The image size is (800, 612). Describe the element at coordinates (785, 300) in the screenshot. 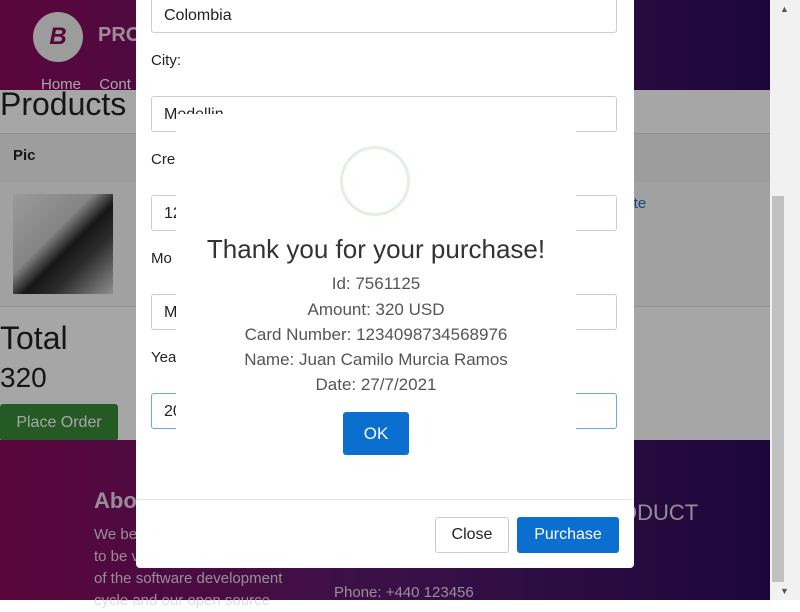

I see `page-scrollbar: ▲ ▼` at that location.